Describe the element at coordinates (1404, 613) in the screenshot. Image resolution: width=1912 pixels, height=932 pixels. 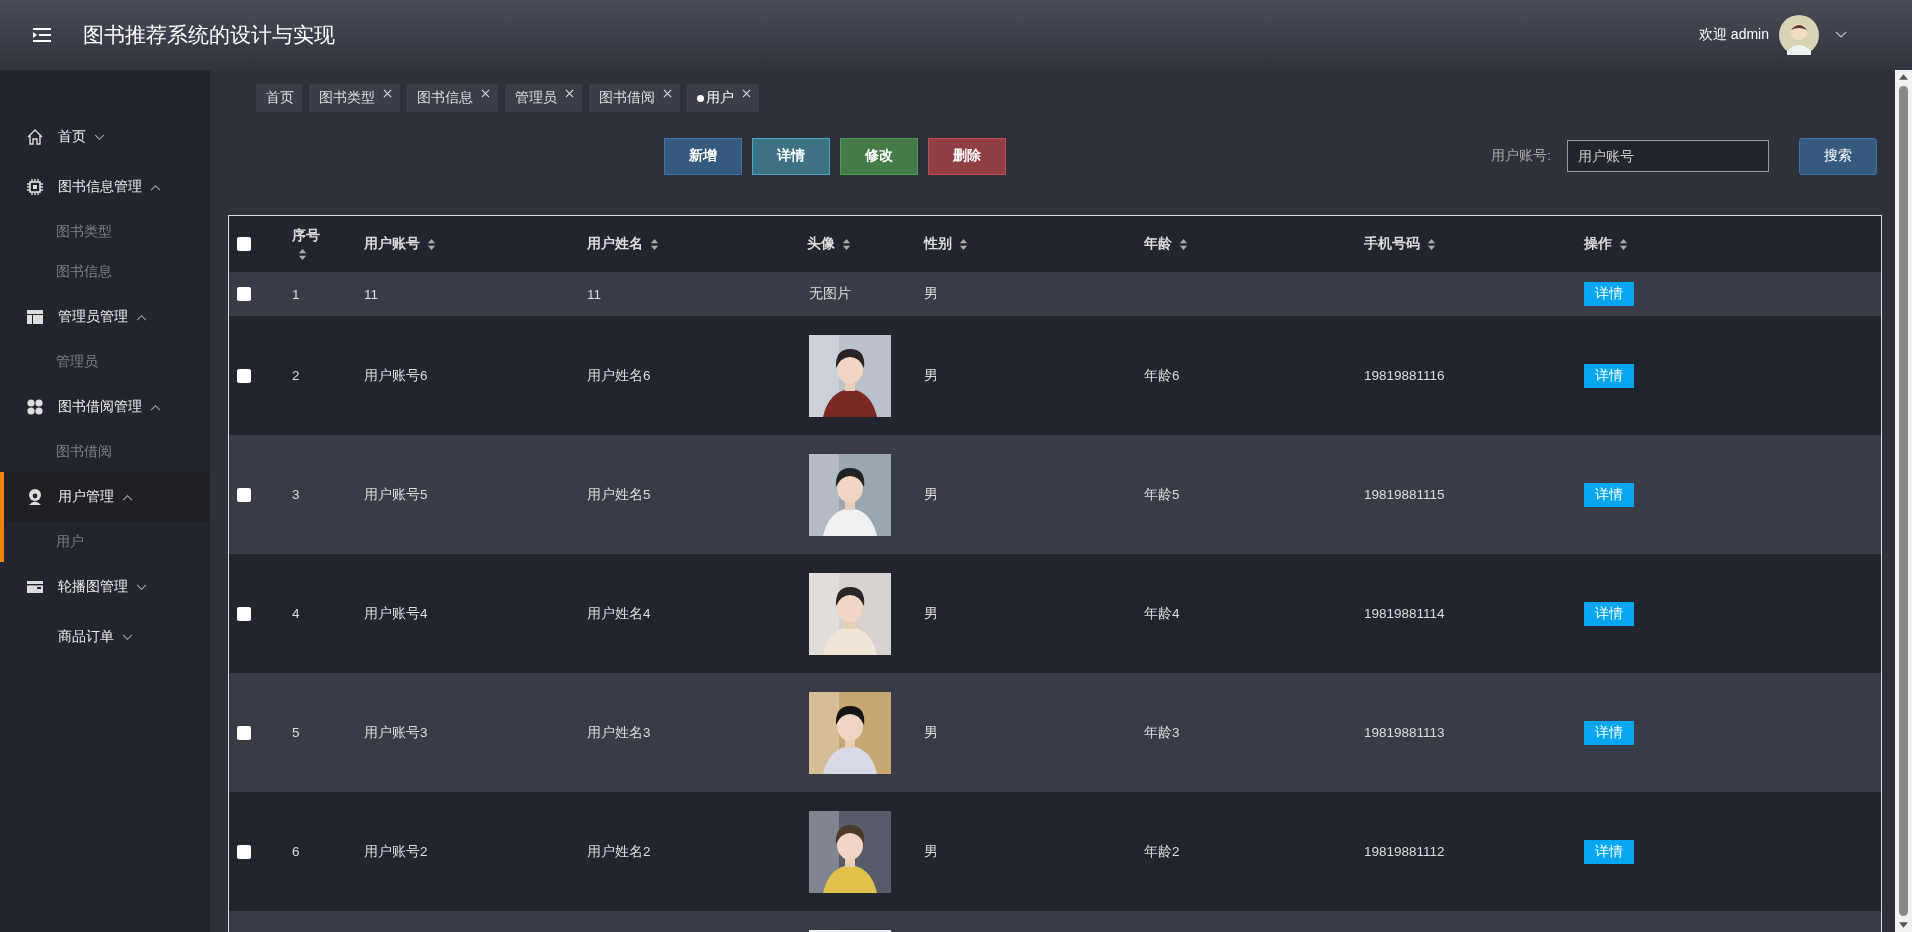
I see `table-cell: 19819881114` at that location.